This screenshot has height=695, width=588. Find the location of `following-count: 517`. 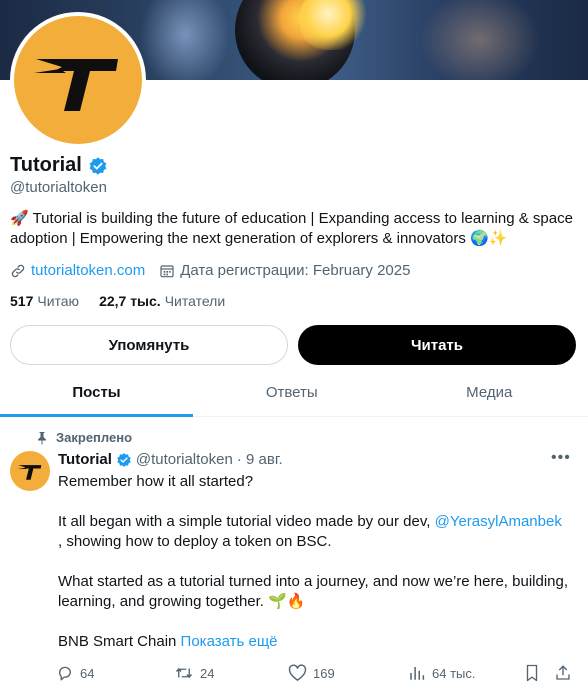

following-count: 517 is located at coordinates (22, 301).